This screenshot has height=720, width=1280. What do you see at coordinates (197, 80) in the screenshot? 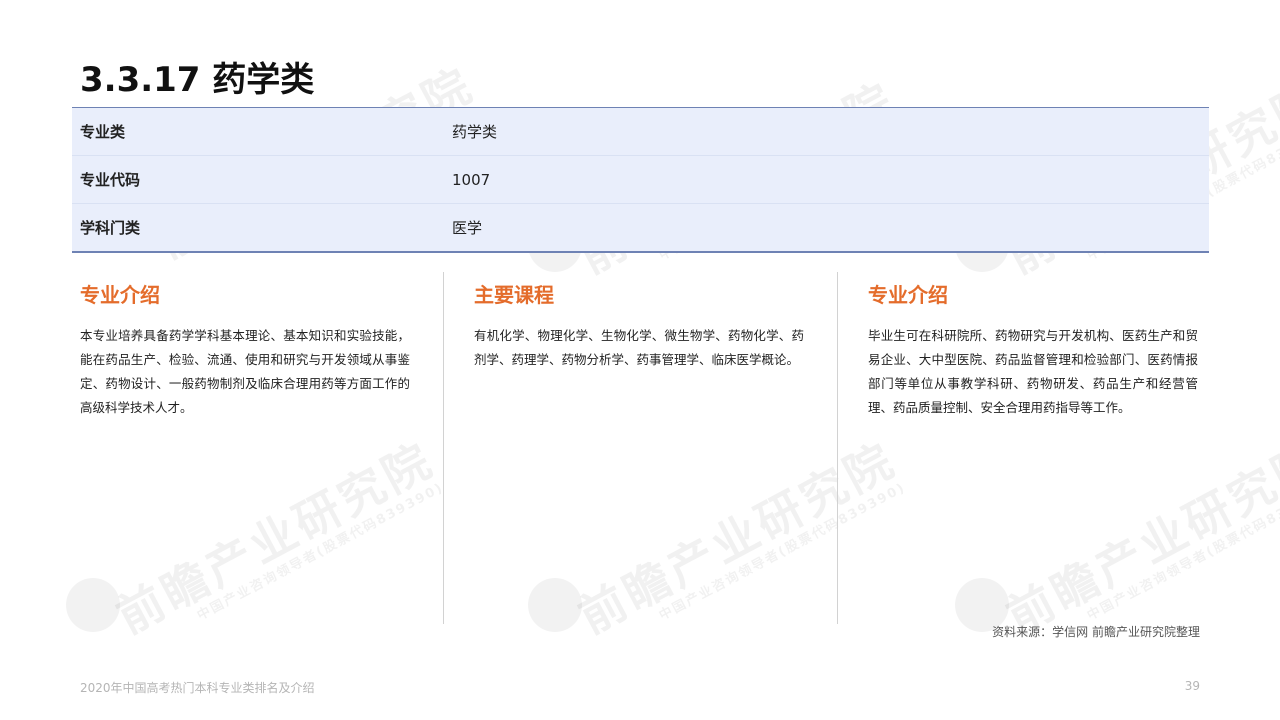
I see `page-title: 3.3.17 药学类` at bounding box center [197, 80].